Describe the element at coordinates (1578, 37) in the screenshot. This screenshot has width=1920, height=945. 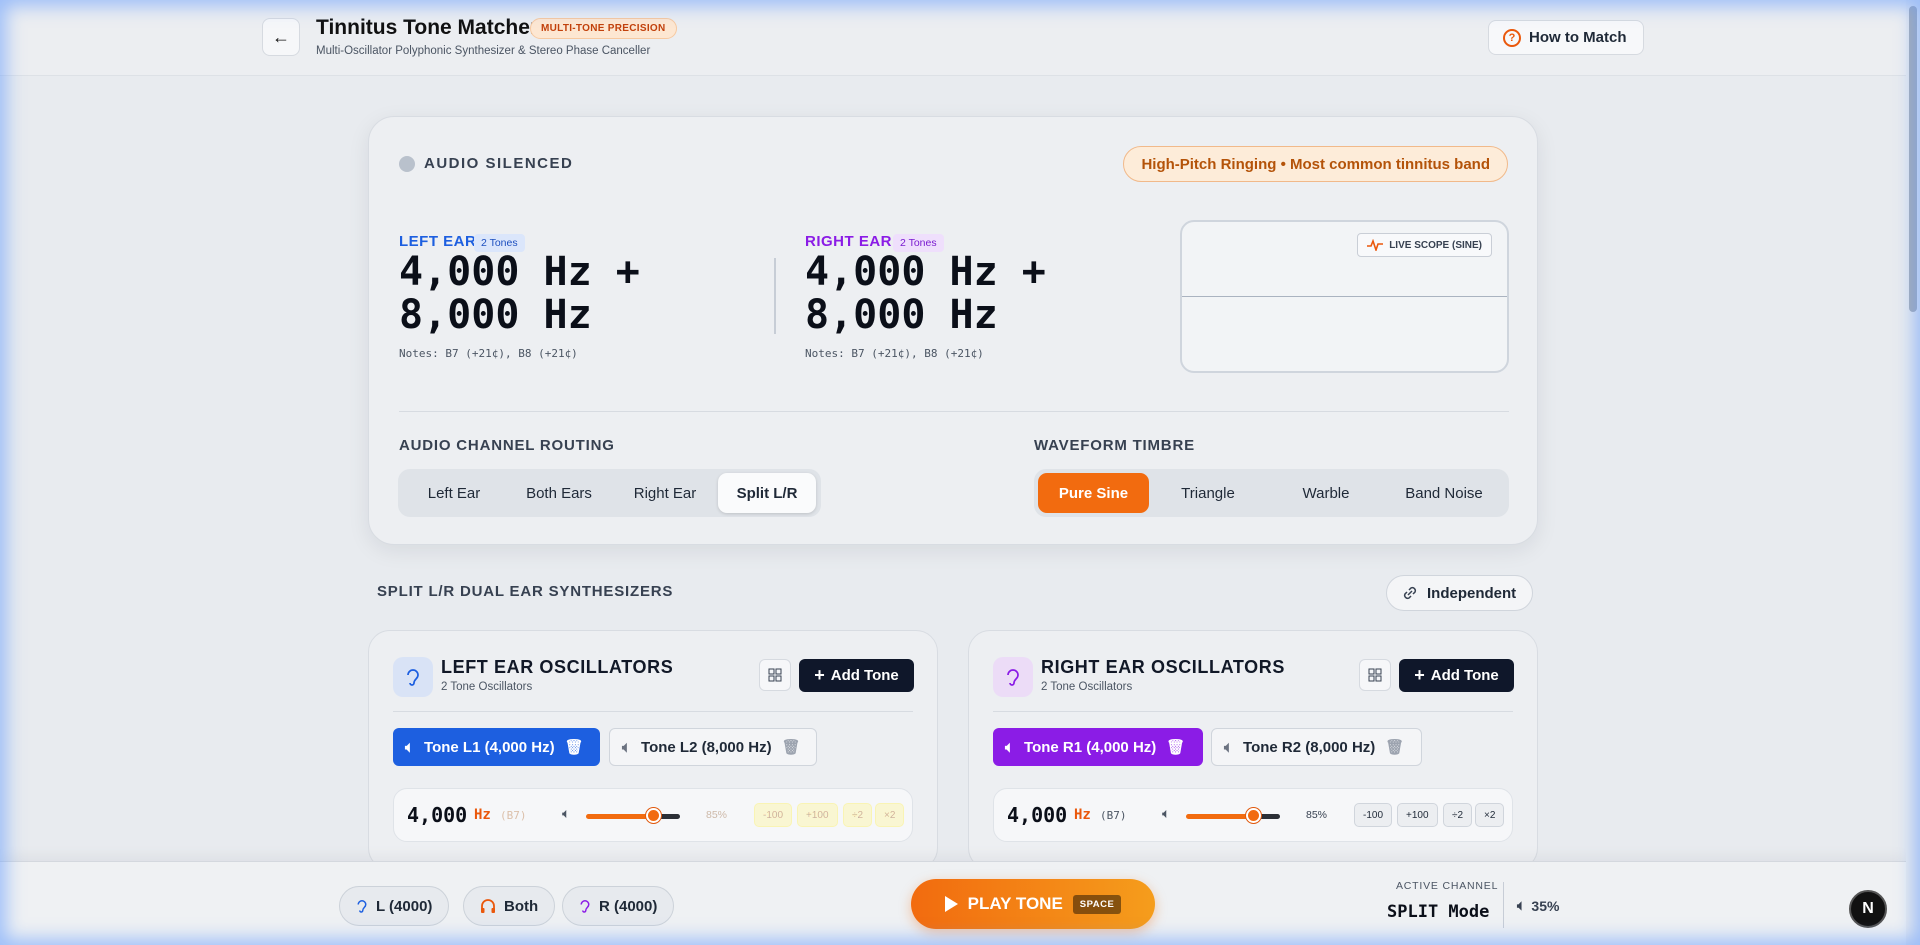
I see `how-to-match-label: How to Match` at that location.